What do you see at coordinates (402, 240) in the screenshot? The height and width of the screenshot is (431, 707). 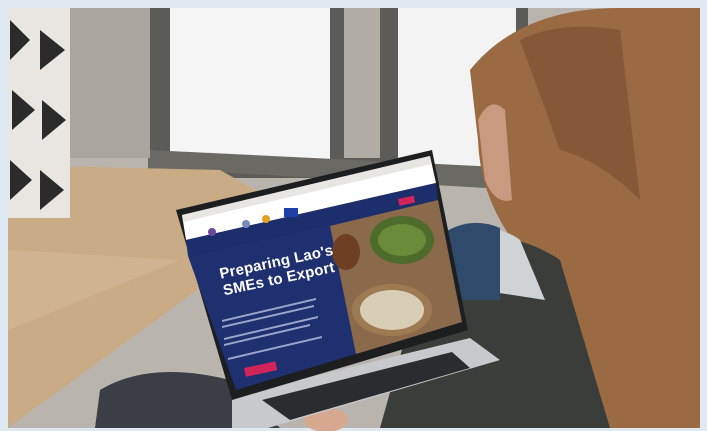 I see `green-beans` at bounding box center [402, 240].